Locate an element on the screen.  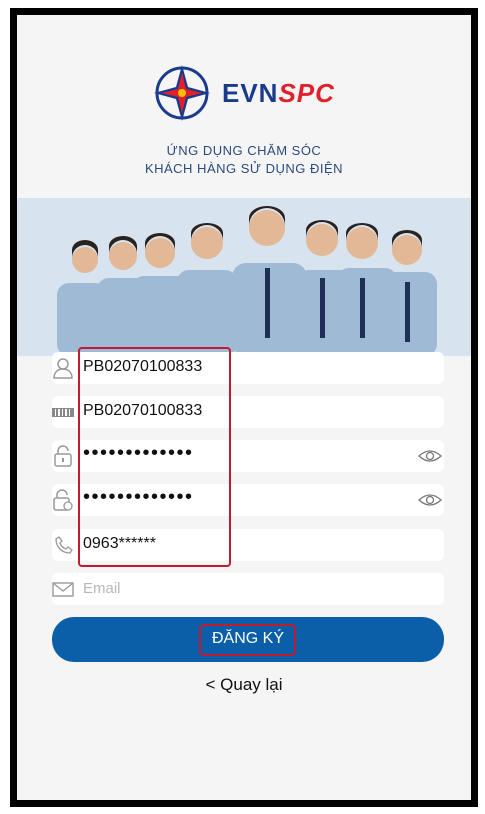
tagline-line1: ỨNG DỤNG CHĂM SÓC is located at coordinates (244, 150).